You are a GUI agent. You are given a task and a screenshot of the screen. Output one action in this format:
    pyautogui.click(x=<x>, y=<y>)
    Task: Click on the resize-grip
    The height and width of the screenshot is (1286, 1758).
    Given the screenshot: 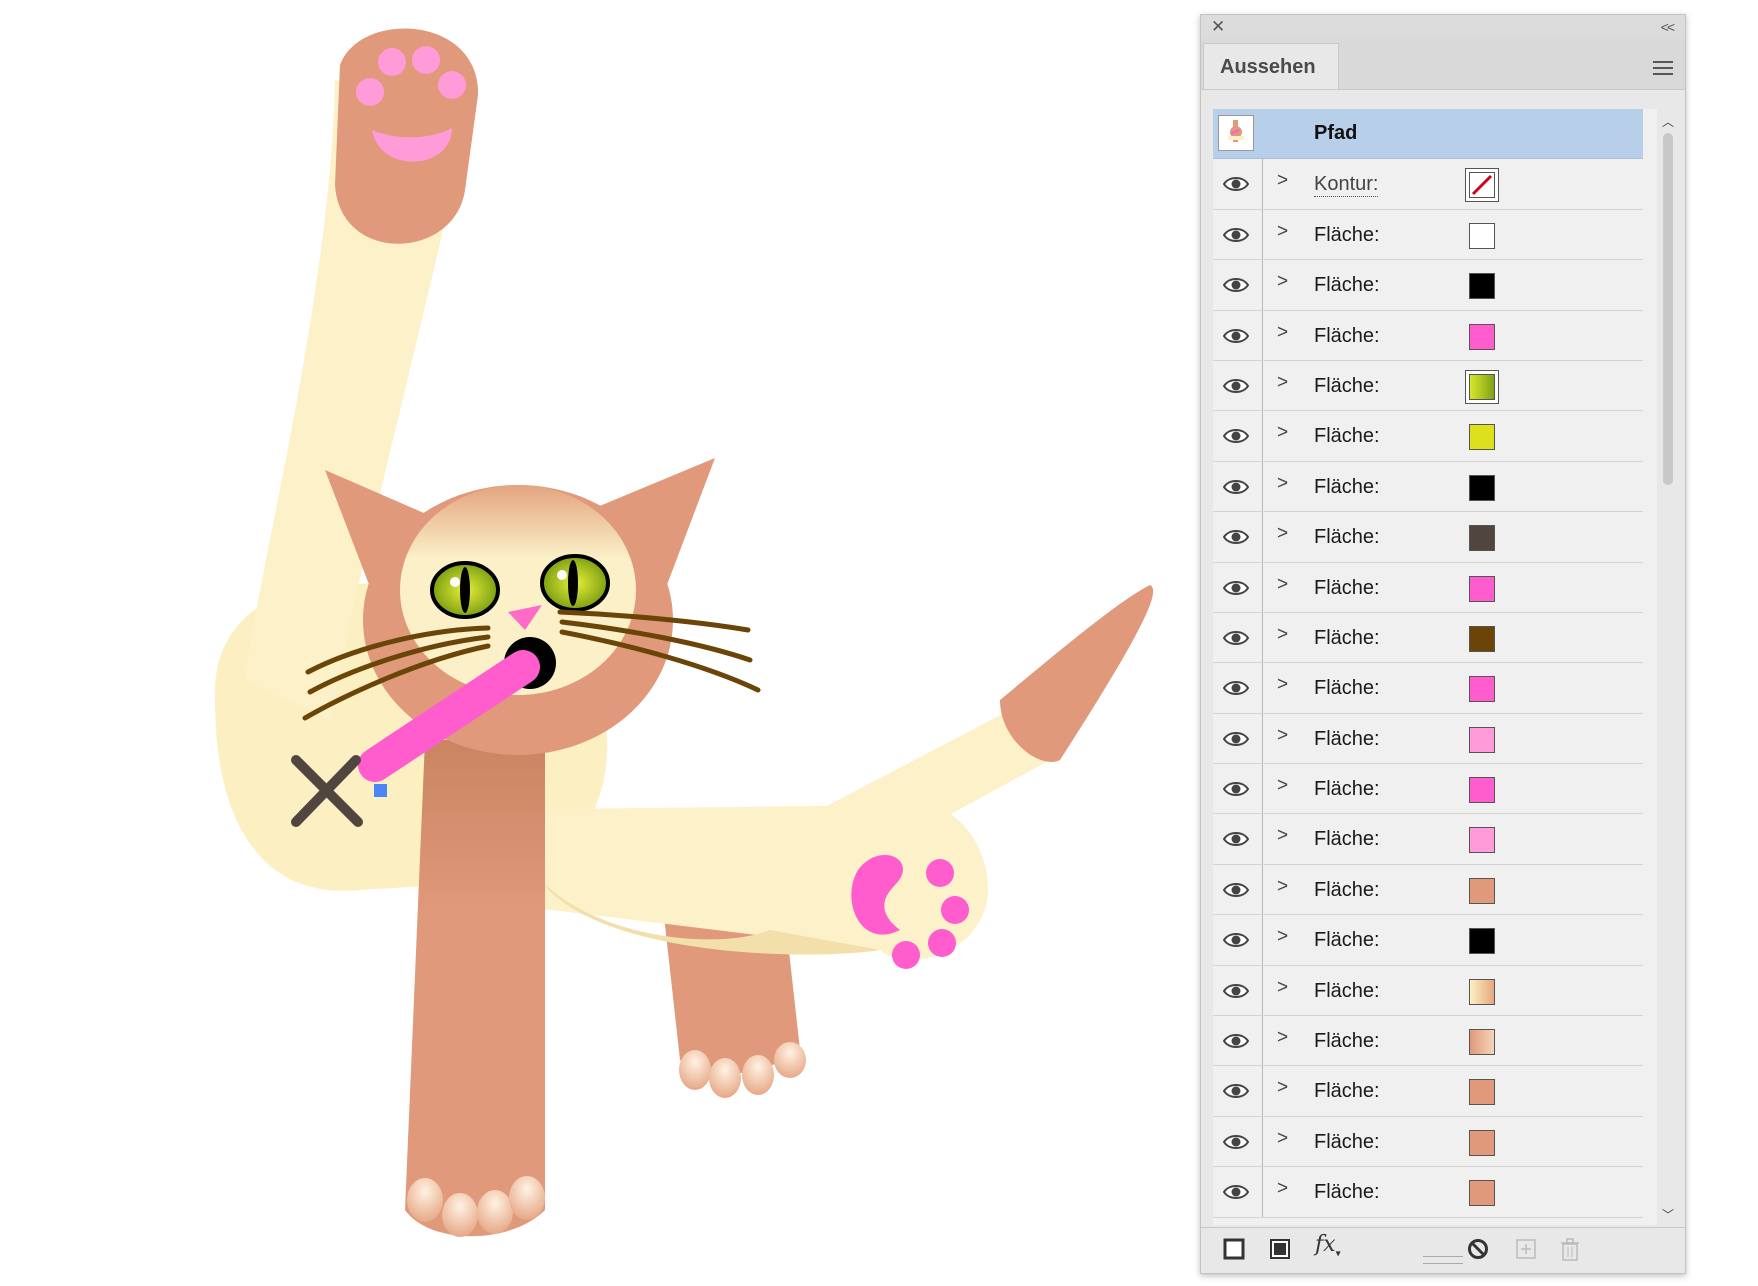 What is the action you would take?
    pyautogui.click(x=1443, y=1260)
    